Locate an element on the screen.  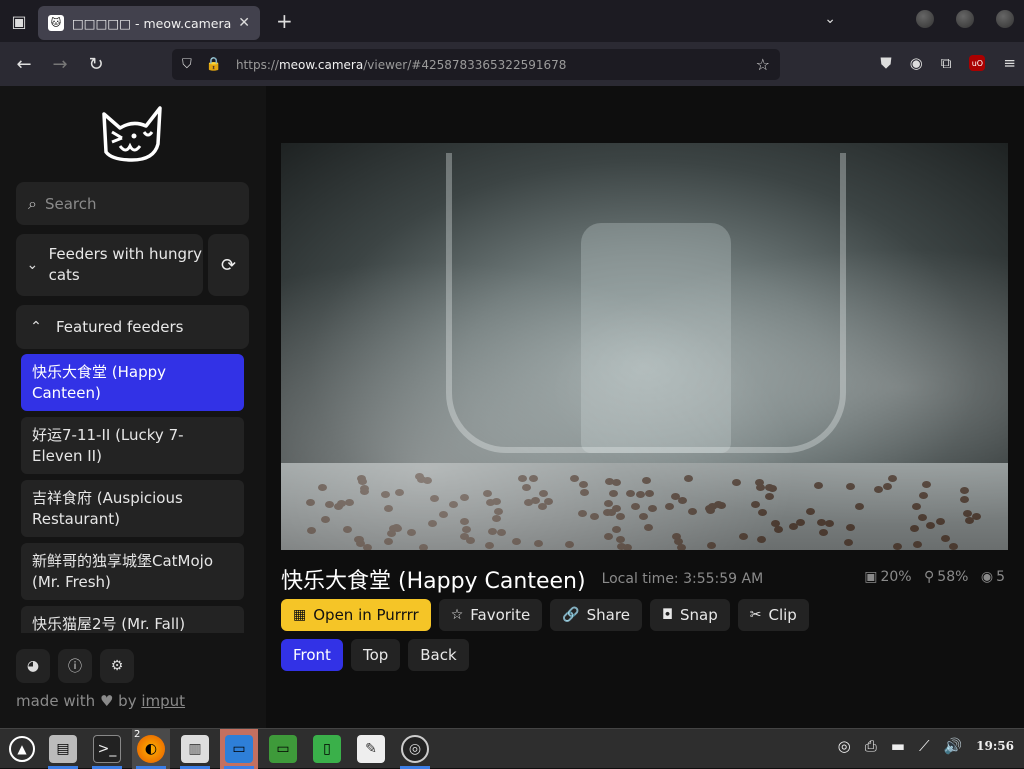
close-tab-icon: ✕ is located at coordinates (244, 23).